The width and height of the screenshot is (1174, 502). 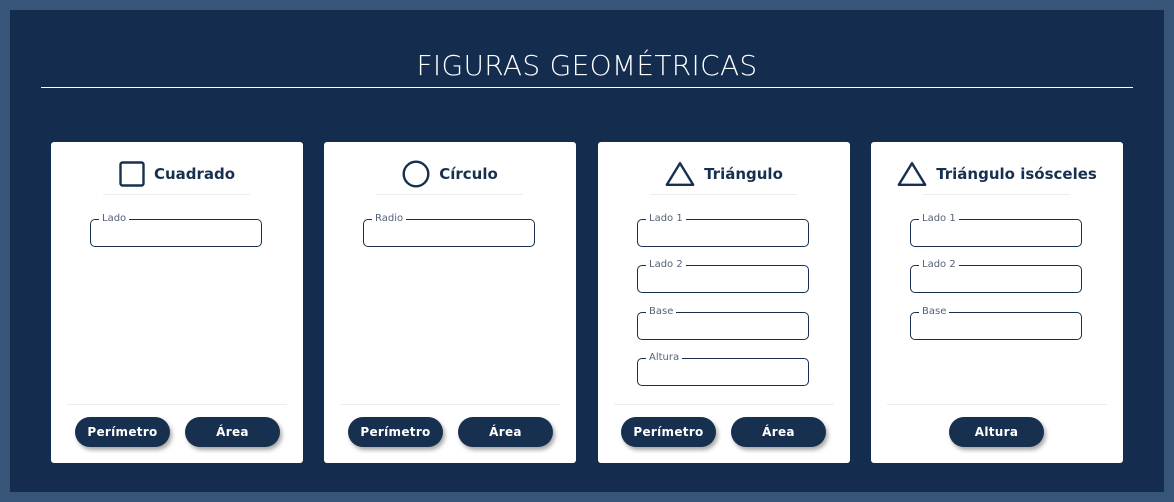 What do you see at coordinates (177, 302) in the screenshot?
I see `card-cuadrado: Cuadrado Lado Perímetro Área` at bounding box center [177, 302].